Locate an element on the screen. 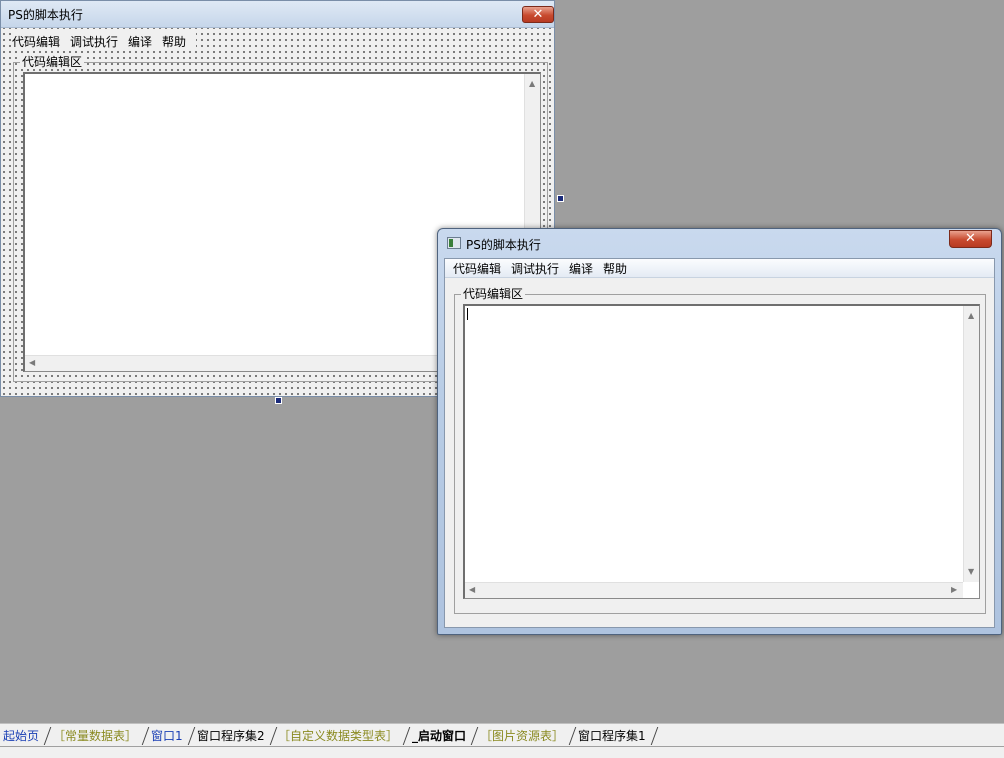  scroll-right-icon: ▶ is located at coordinates (954, 590).